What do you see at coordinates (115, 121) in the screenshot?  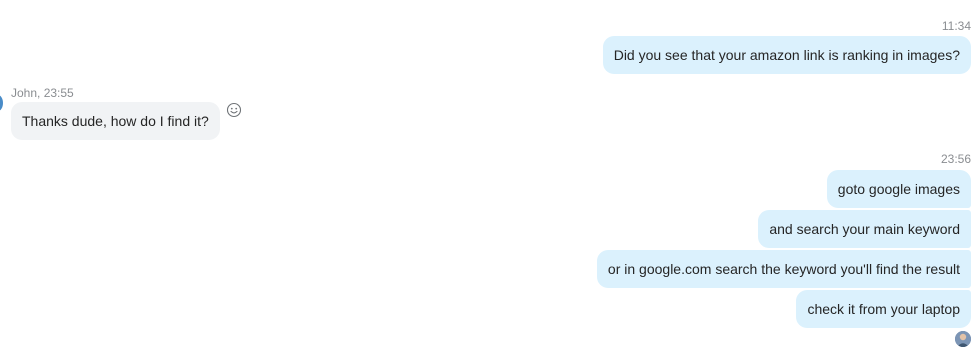 I see `incoming-message: Thanks dude, how do I find it?` at bounding box center [115, 121].